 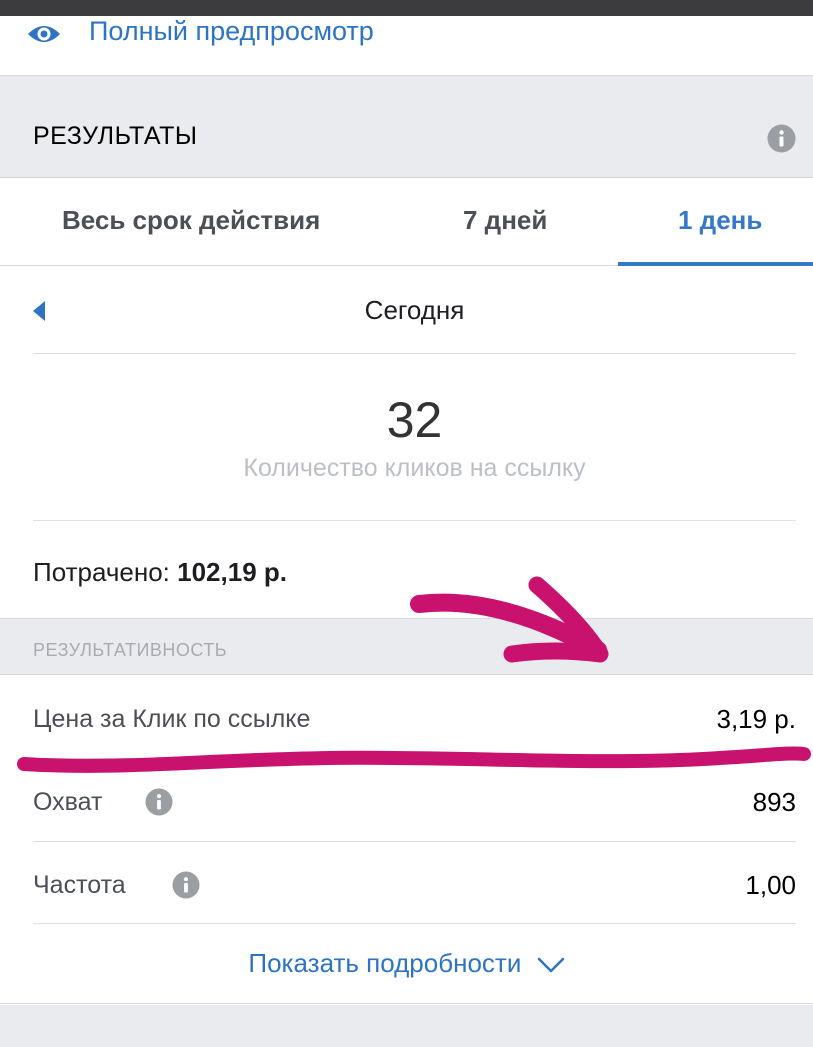 I want to click on full-preview-link: Полный предпросмотр, so click(x=406, y=46).